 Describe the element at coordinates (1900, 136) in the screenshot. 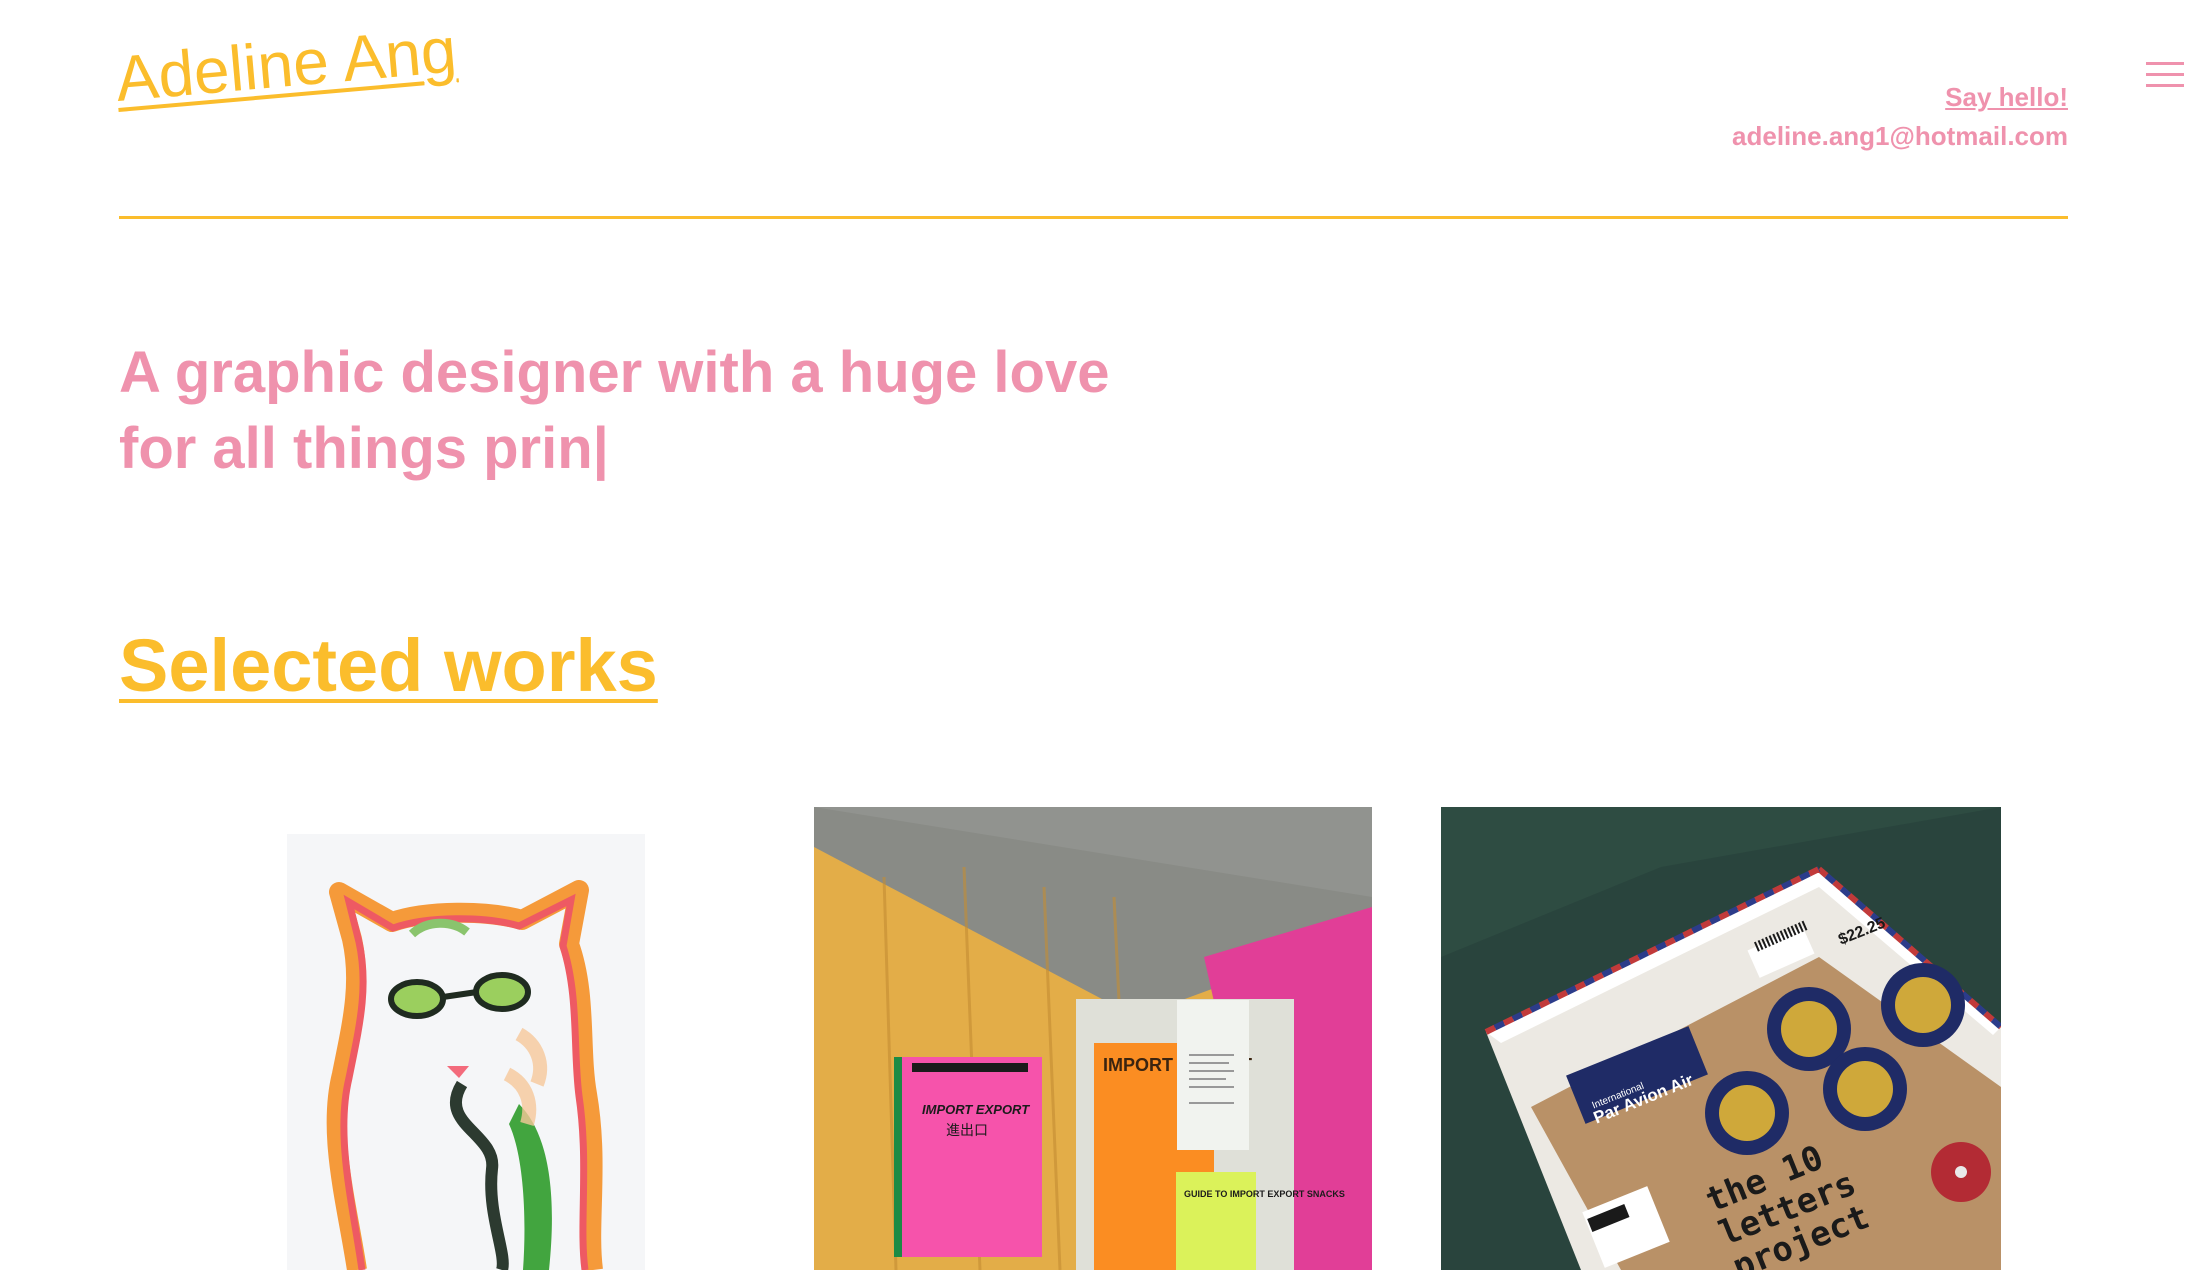

I see `email-link: adeline.ang1@hotmail.com` at that location.